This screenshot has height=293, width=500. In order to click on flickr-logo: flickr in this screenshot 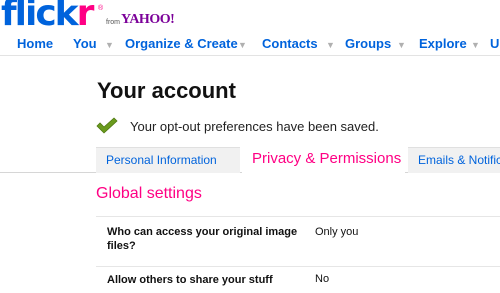, I will do `click(48, 17)`.